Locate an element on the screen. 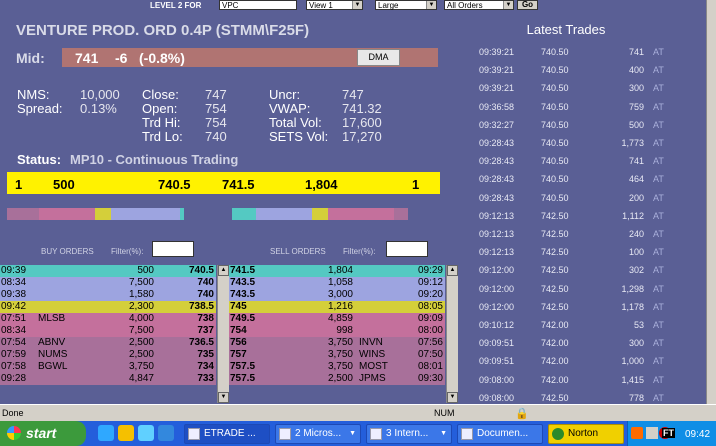 This screenshot has width=716, height=446. bid-size: 500 is located at coordinates (64, 184).